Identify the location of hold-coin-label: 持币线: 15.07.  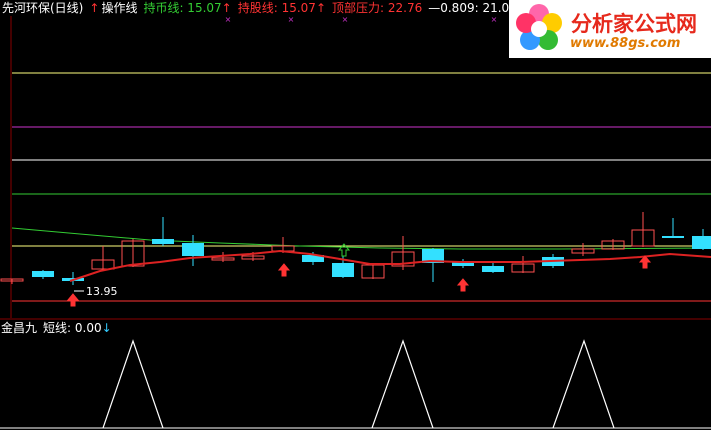
(182, 8).